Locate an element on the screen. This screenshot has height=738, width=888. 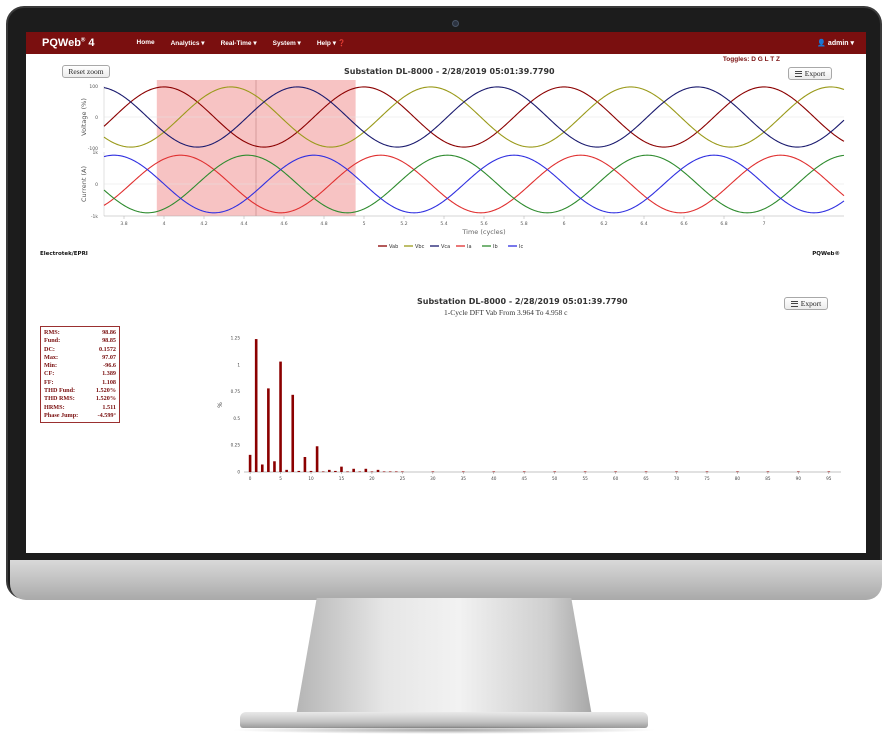
base-shadow is located at coordinates (444, 730).